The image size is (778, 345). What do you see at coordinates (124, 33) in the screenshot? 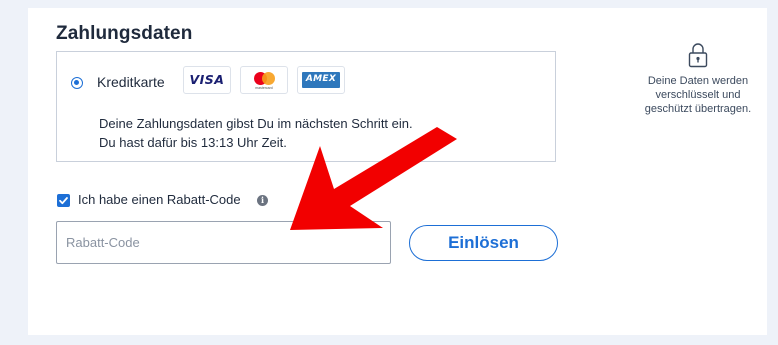
I see `section-title: Zahlungsdaten` at bounding box center [124, 33].